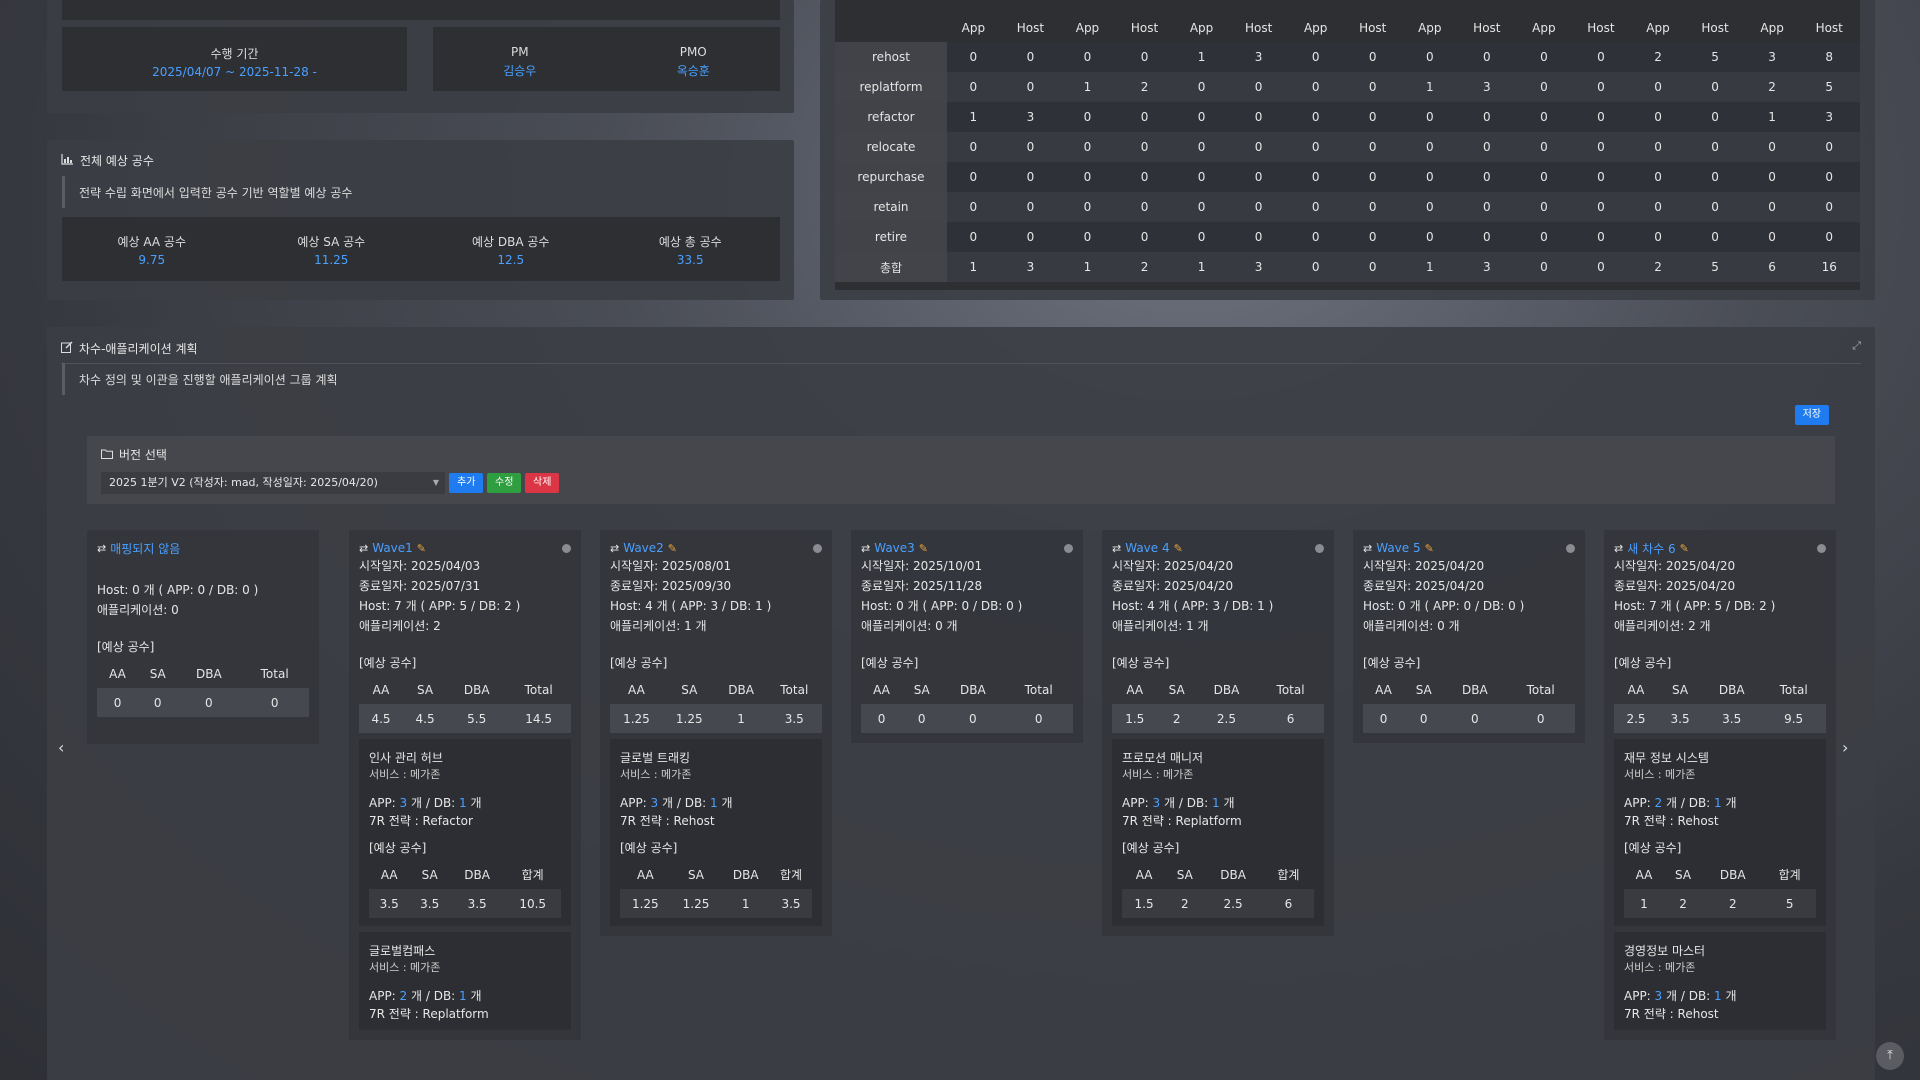 Image resolution: width=1920 pixels, height=1080 pixels. Describe the element at coordinates (1147, 548) in the screenshot. I see `wave-title: Wave 4` at that location.